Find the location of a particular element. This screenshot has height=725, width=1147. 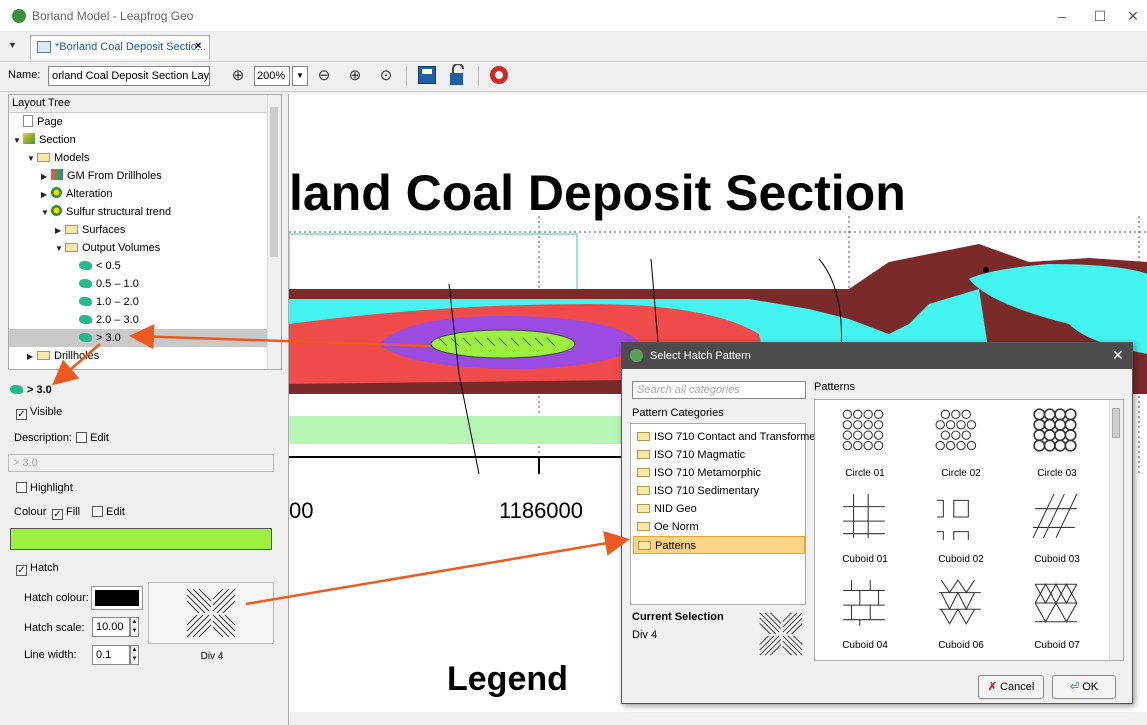

cuboid-06-pattern-icon is located at coordinates (960, 602).